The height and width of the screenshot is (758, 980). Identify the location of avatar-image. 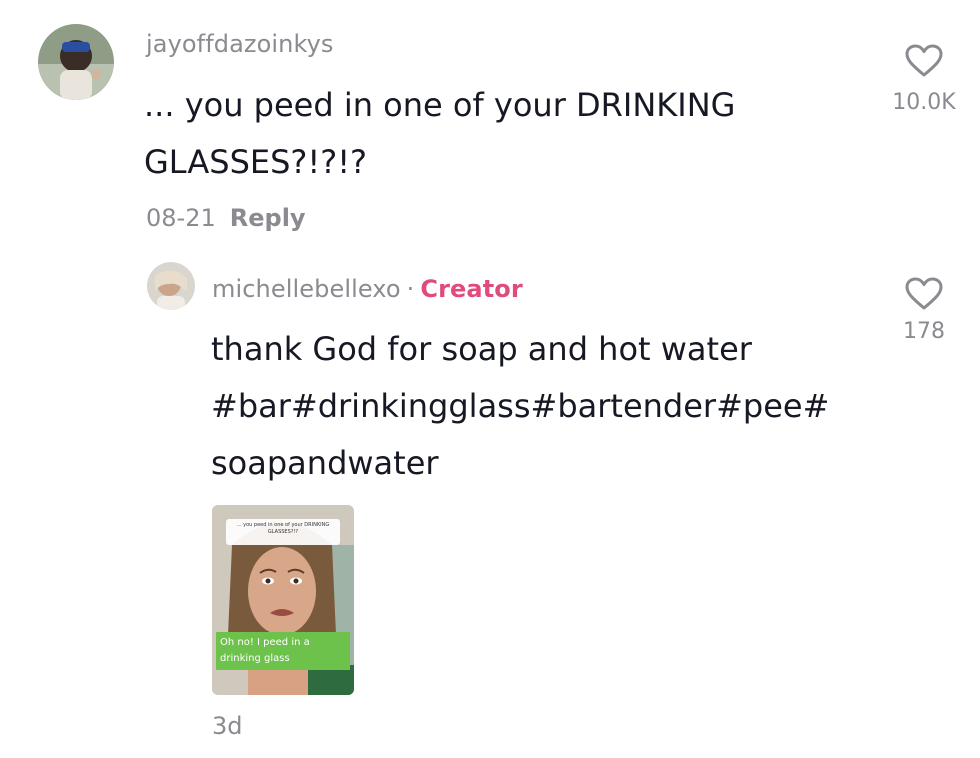
(76, 62).